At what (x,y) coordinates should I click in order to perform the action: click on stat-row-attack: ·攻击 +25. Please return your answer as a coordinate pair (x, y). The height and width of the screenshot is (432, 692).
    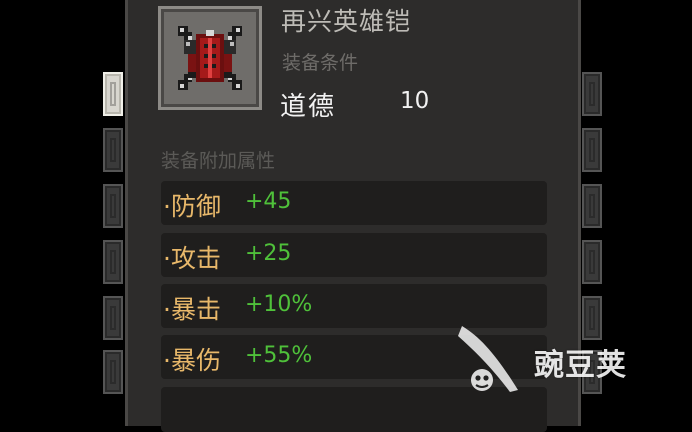
    Looking at the image, I should click on (354, 255).